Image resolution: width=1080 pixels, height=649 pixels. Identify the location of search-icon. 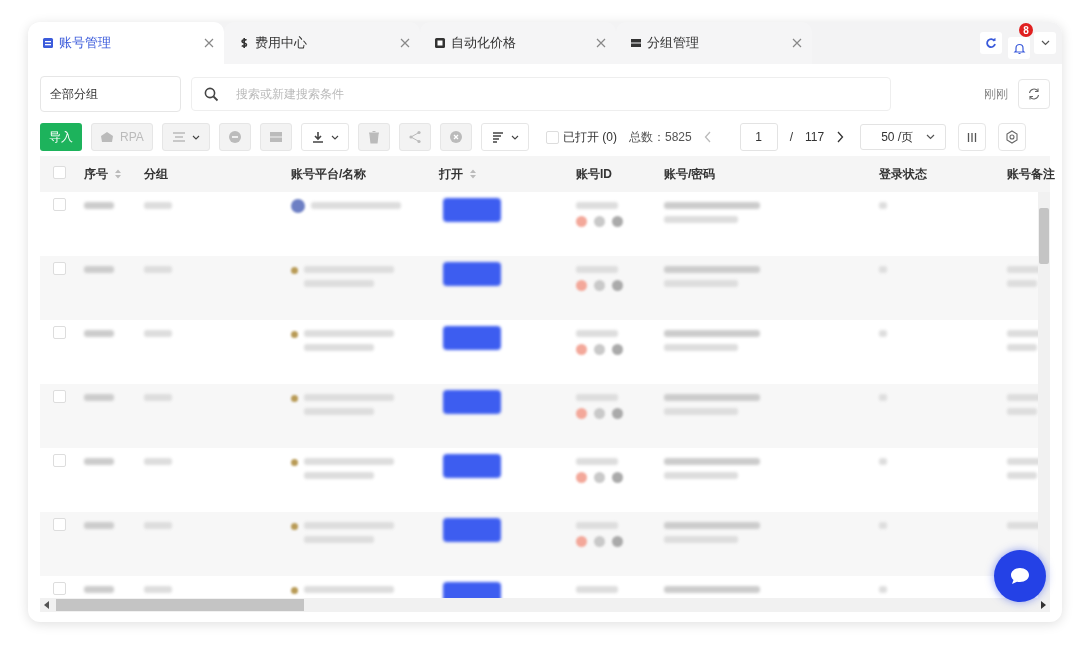
(211, 94).